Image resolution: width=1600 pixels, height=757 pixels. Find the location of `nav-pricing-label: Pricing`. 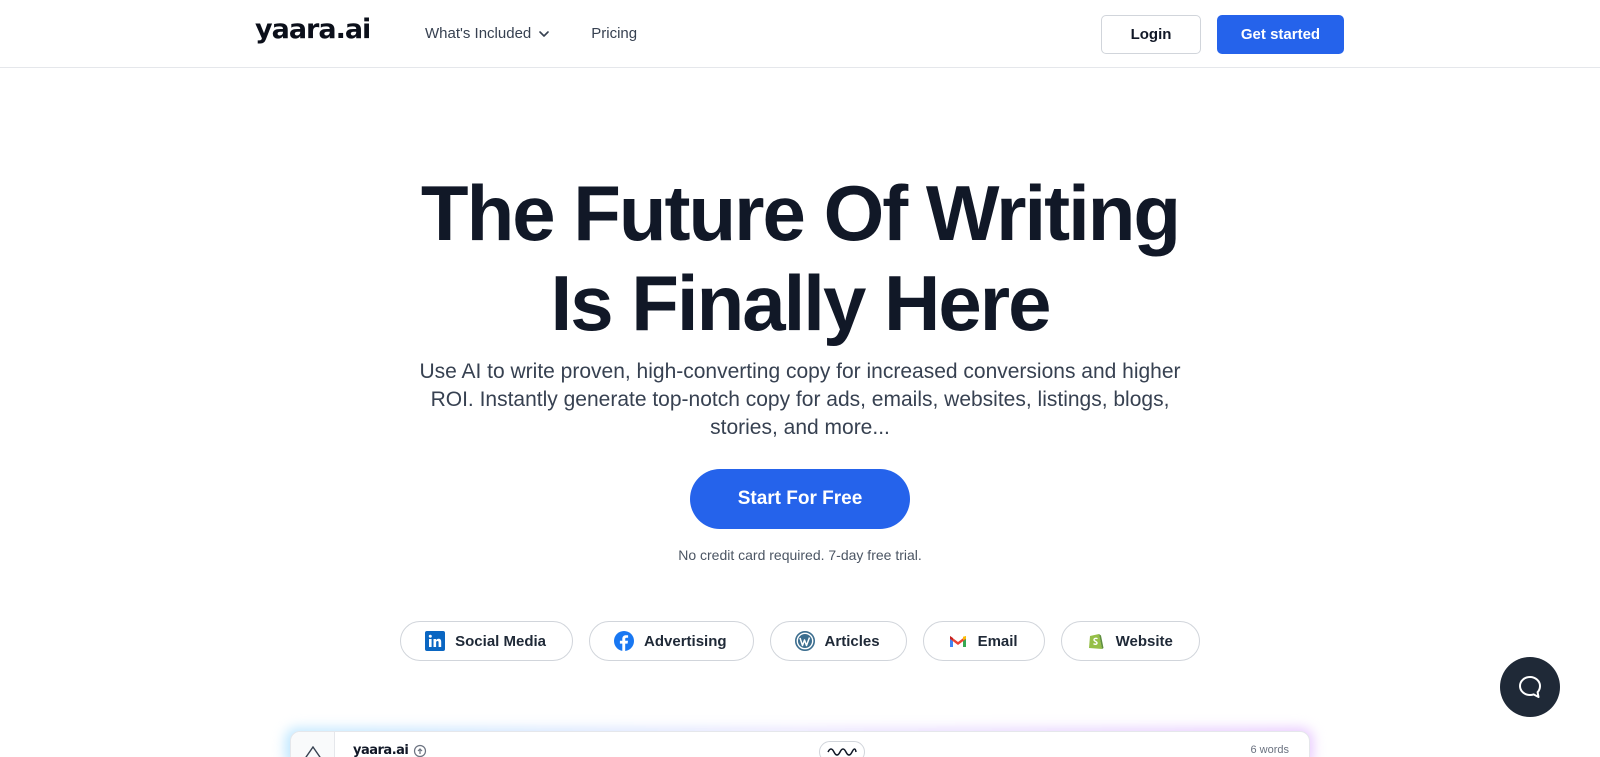

nav-pricing-label: Pricing is located at coordinates (614, 33).